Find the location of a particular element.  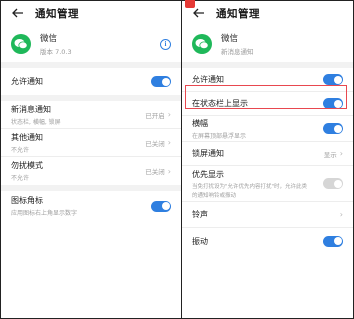

statusbar-highlight-box is located at coordinates (266, 97).